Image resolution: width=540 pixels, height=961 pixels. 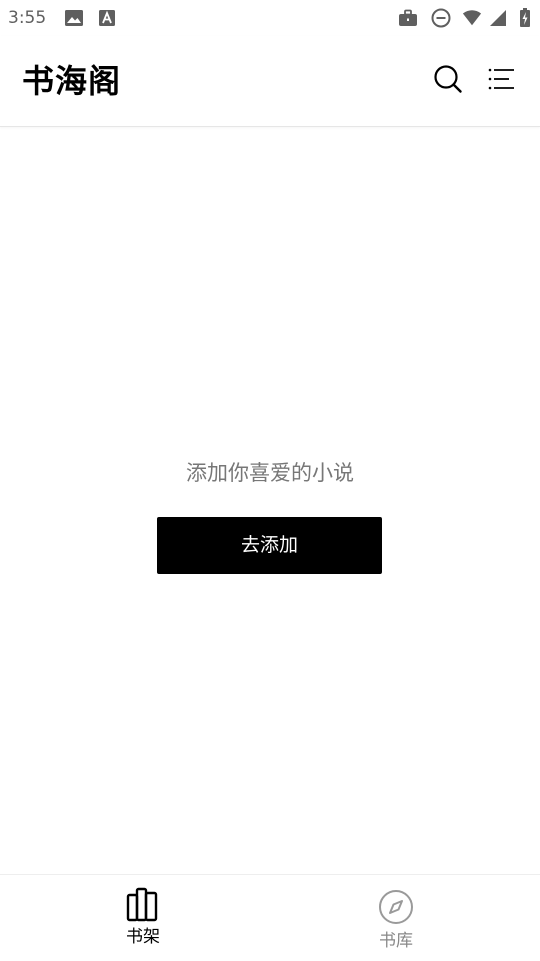 What do you see at coordinates (525, 18) in the screenshot?
I see `battery-charging-icon` at bounding box center [525, 18].